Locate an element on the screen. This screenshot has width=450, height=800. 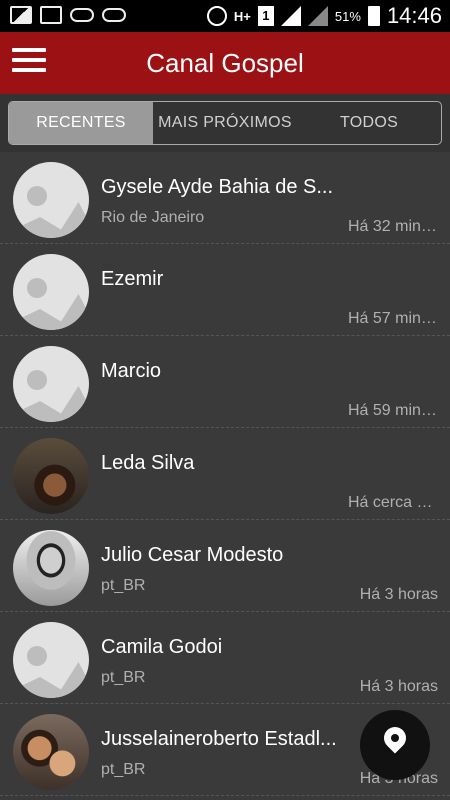
battery-icon is located at coordinates (373, 16).